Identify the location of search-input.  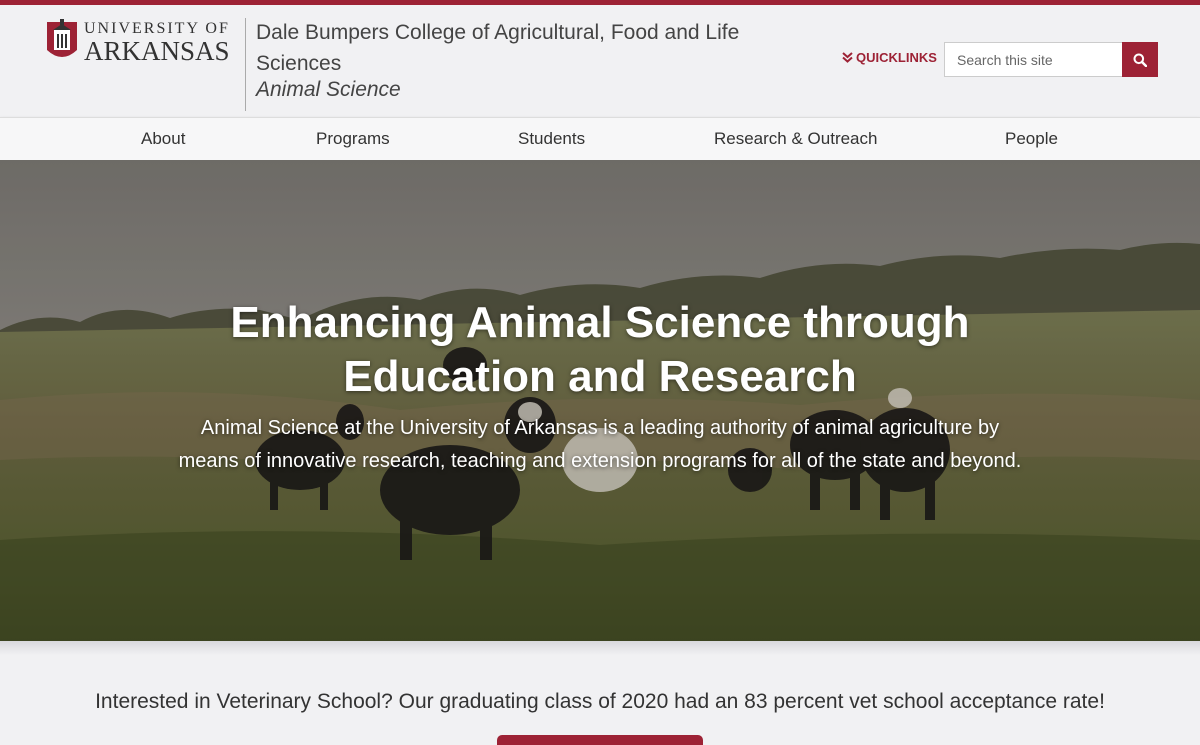
(1033, 59).